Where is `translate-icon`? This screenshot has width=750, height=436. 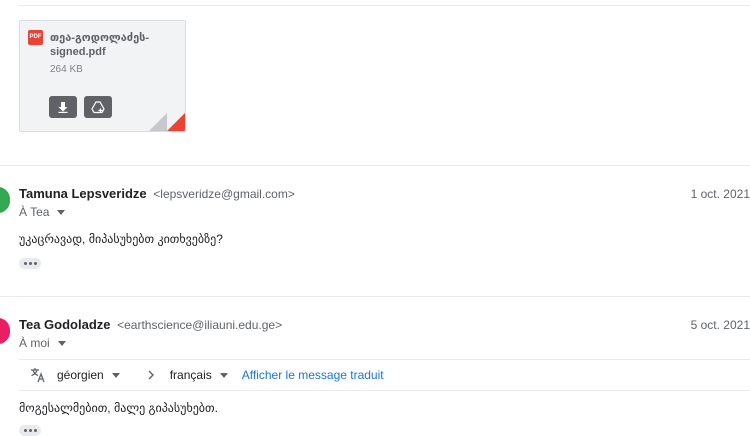
translate-icon is located at coordinates (38, 375).